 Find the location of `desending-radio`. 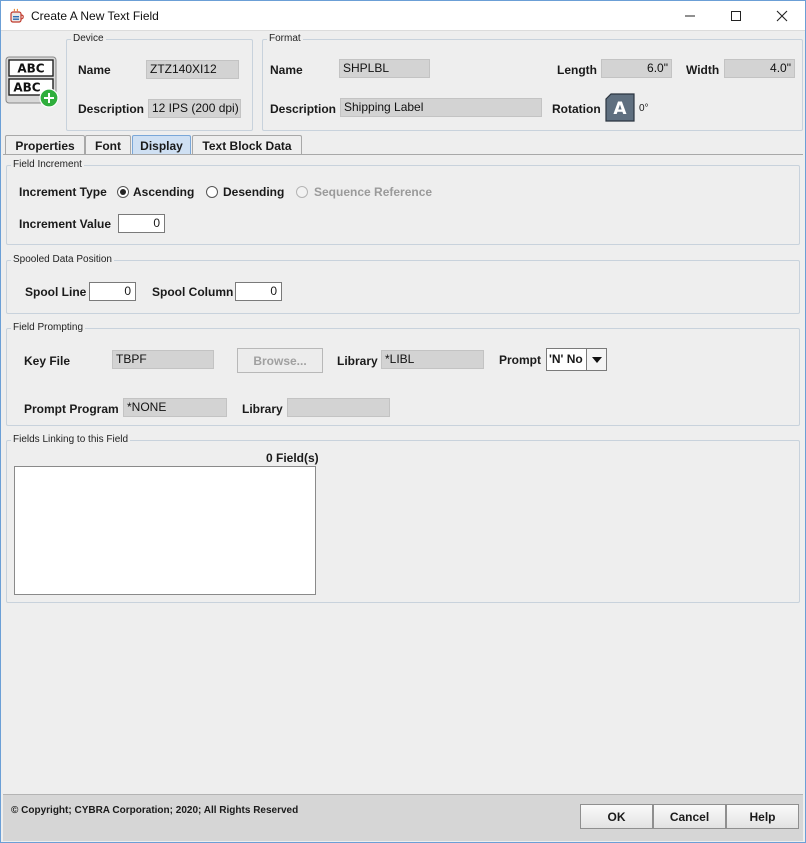

desending-radio is located at coordinates (212, 192).